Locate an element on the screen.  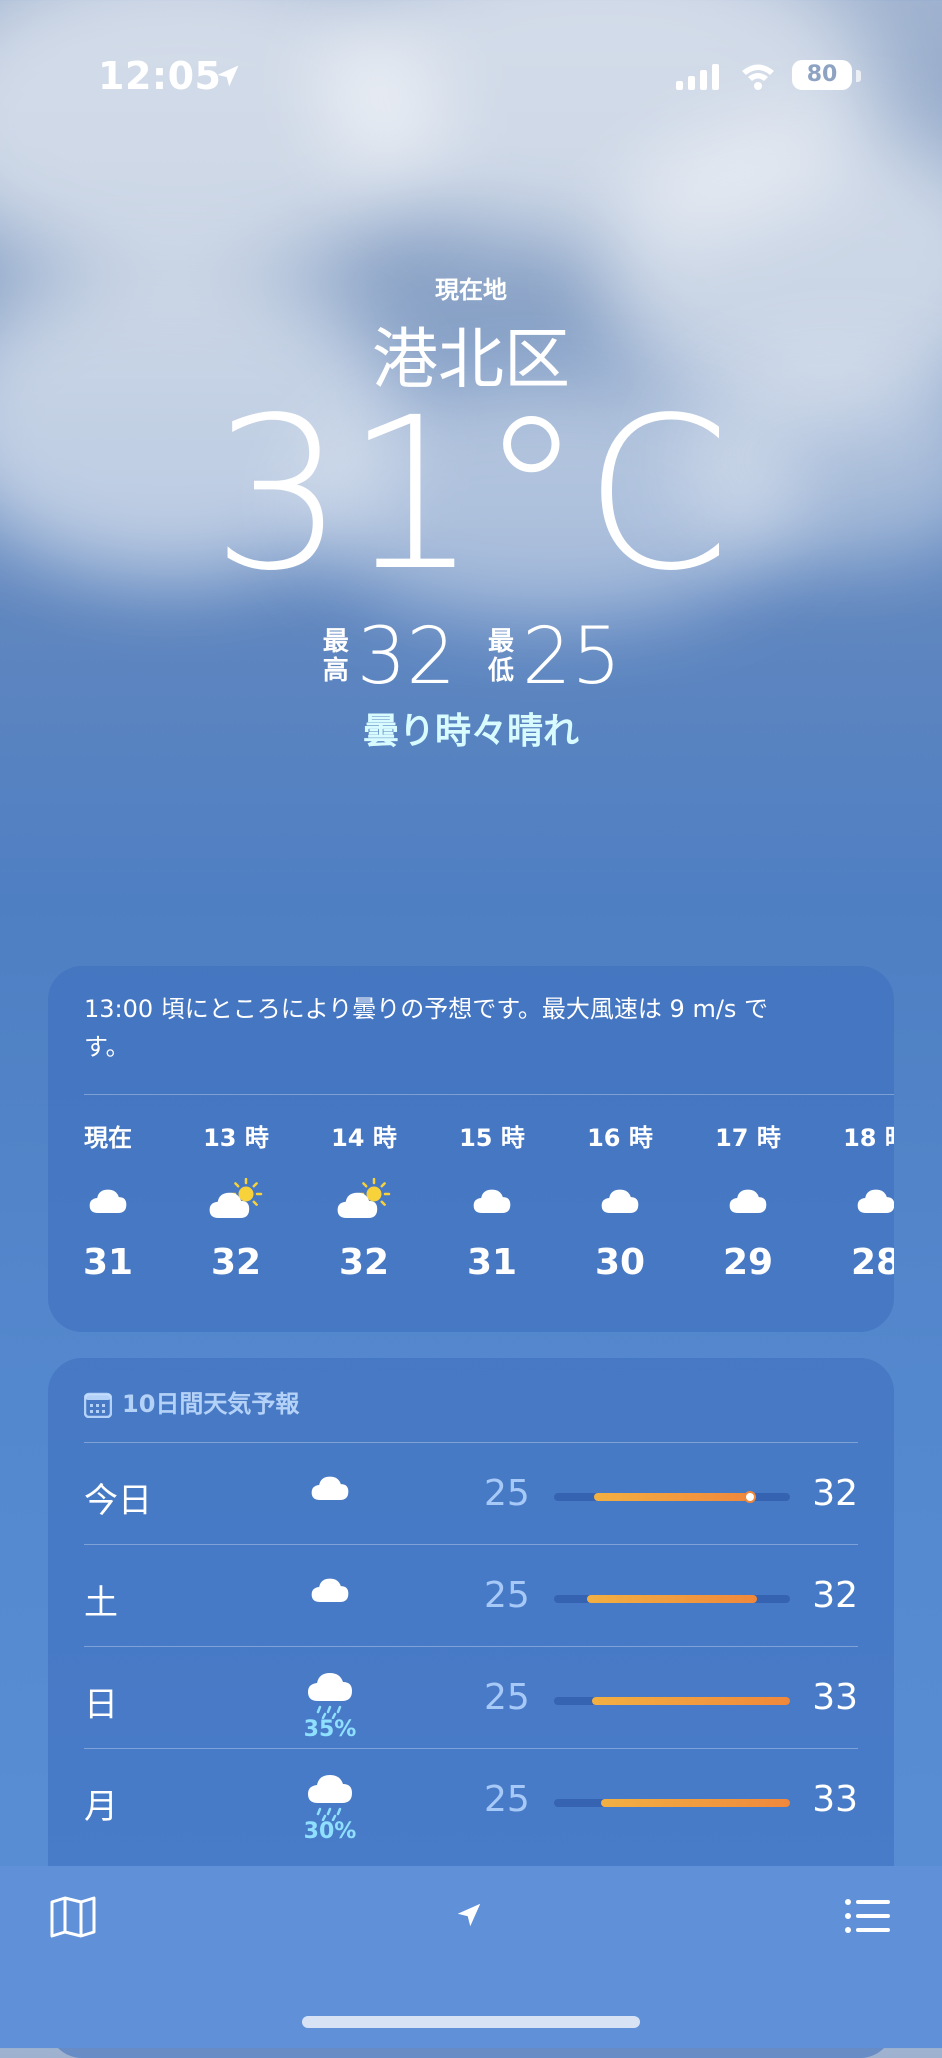
hour-item: 18 時 28 is located at coordinates (860, 1200).